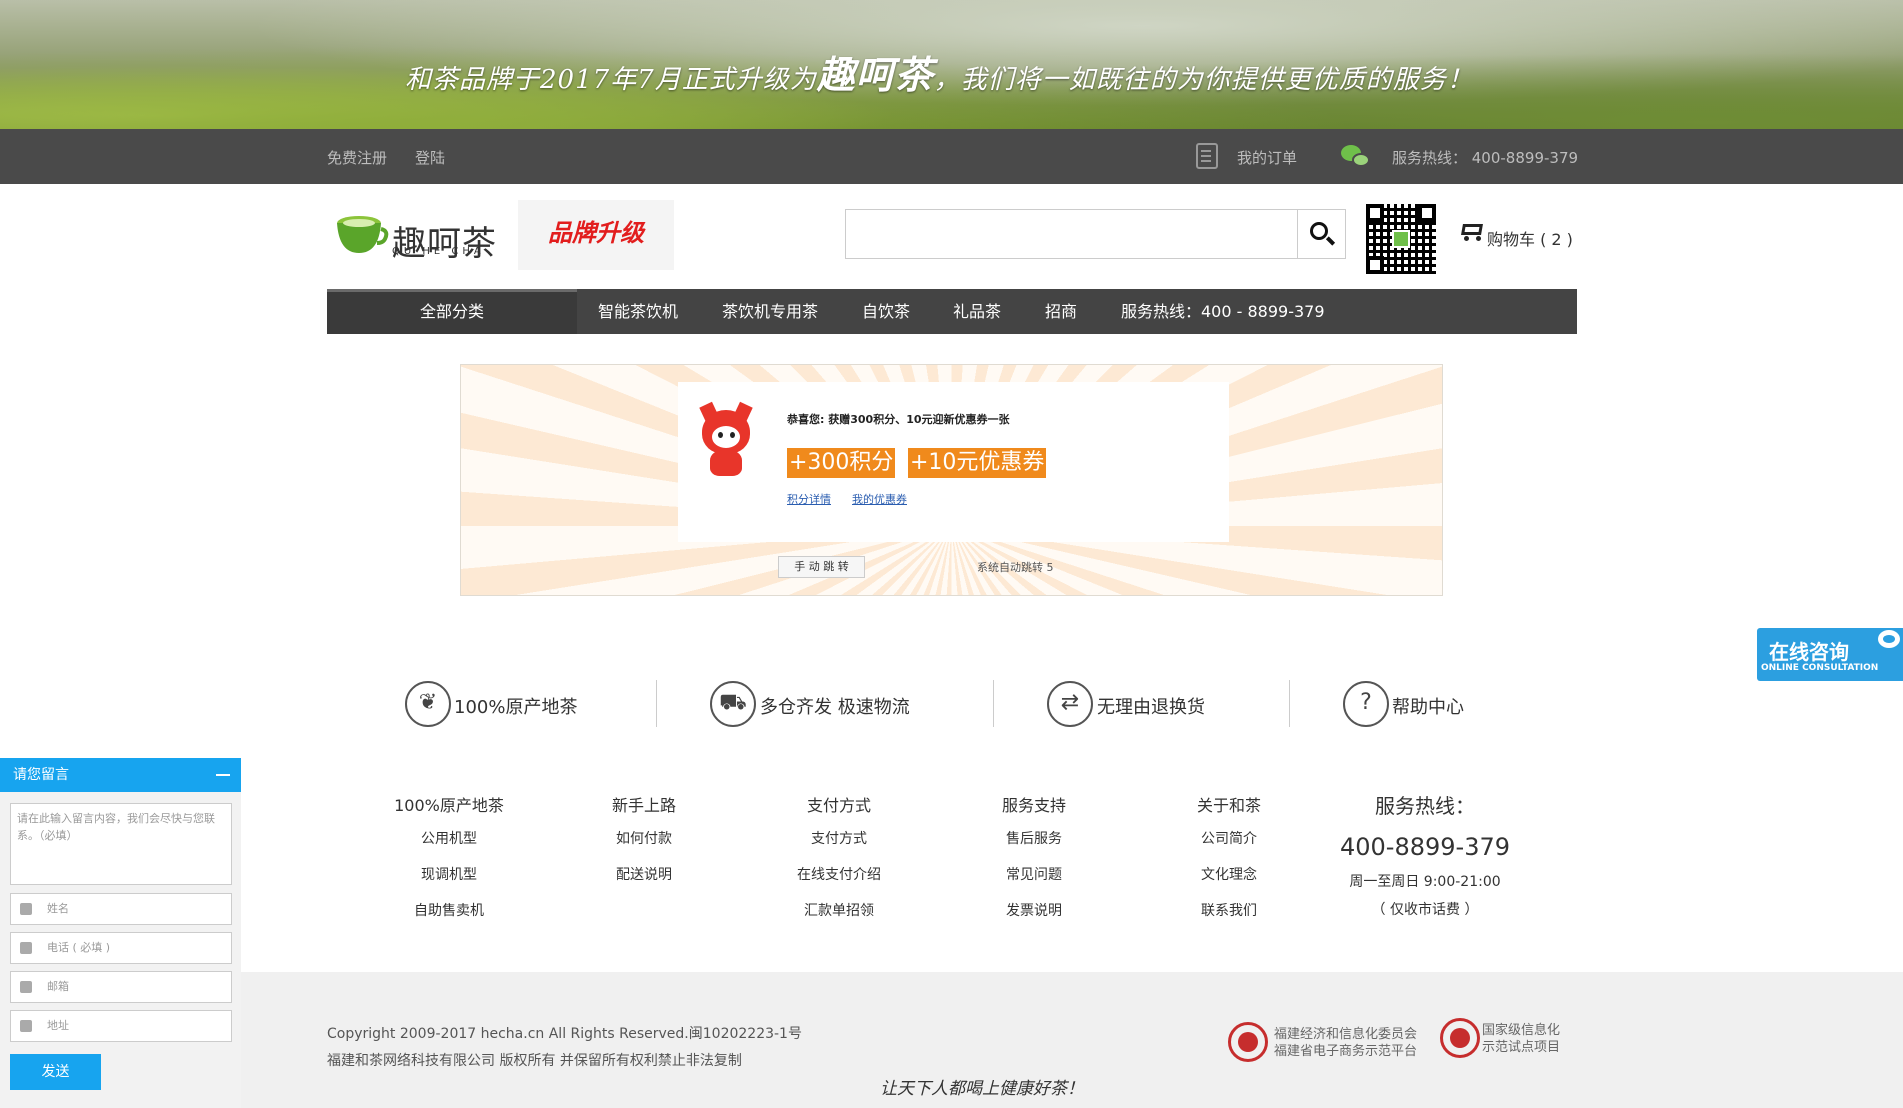 The height and width of the screenshot is (1108, 1903). I want to click on search-icon, so click(1319, 231).